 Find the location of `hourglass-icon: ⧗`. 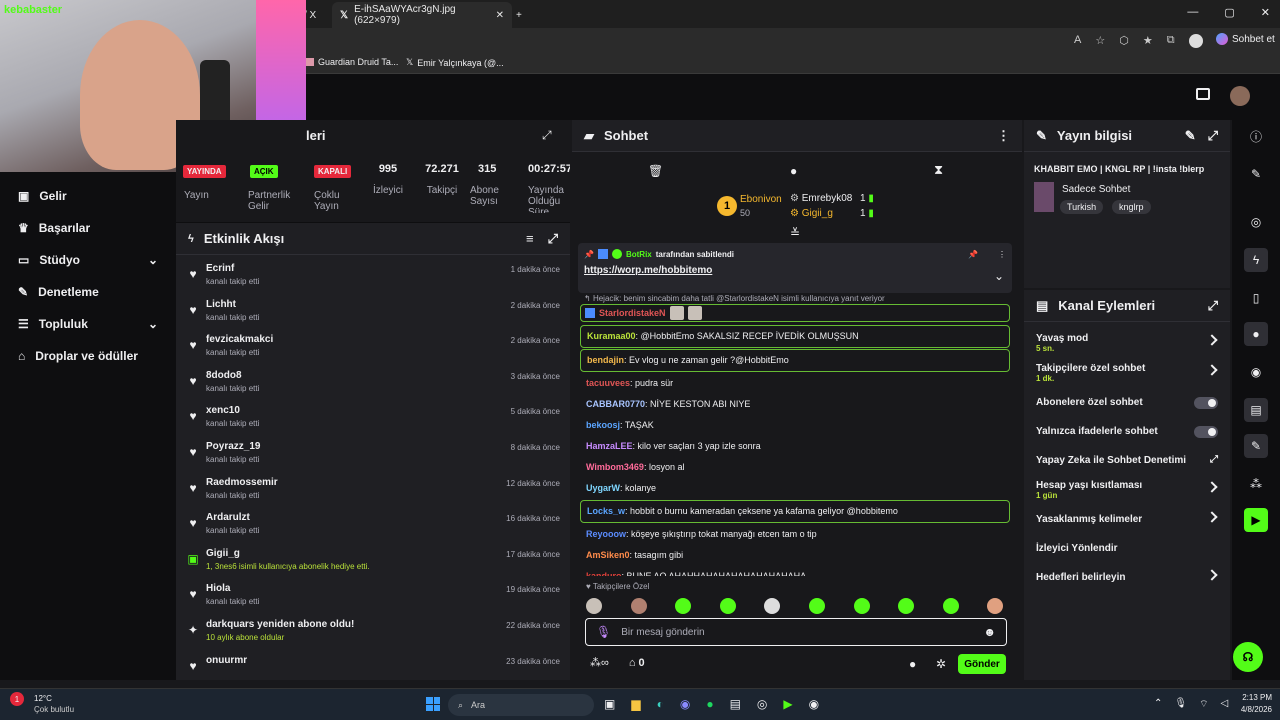

hourglass-icon: ⧗ is located at coordinates (938, 170).